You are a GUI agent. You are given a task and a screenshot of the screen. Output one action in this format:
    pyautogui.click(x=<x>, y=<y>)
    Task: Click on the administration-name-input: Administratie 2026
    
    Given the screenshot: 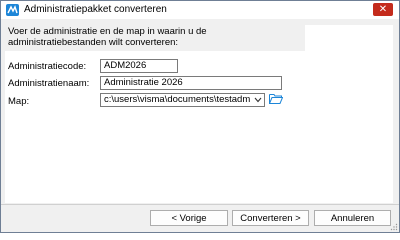 What is the action you would take?
    pyautogui.click(x=191, y=83)
    